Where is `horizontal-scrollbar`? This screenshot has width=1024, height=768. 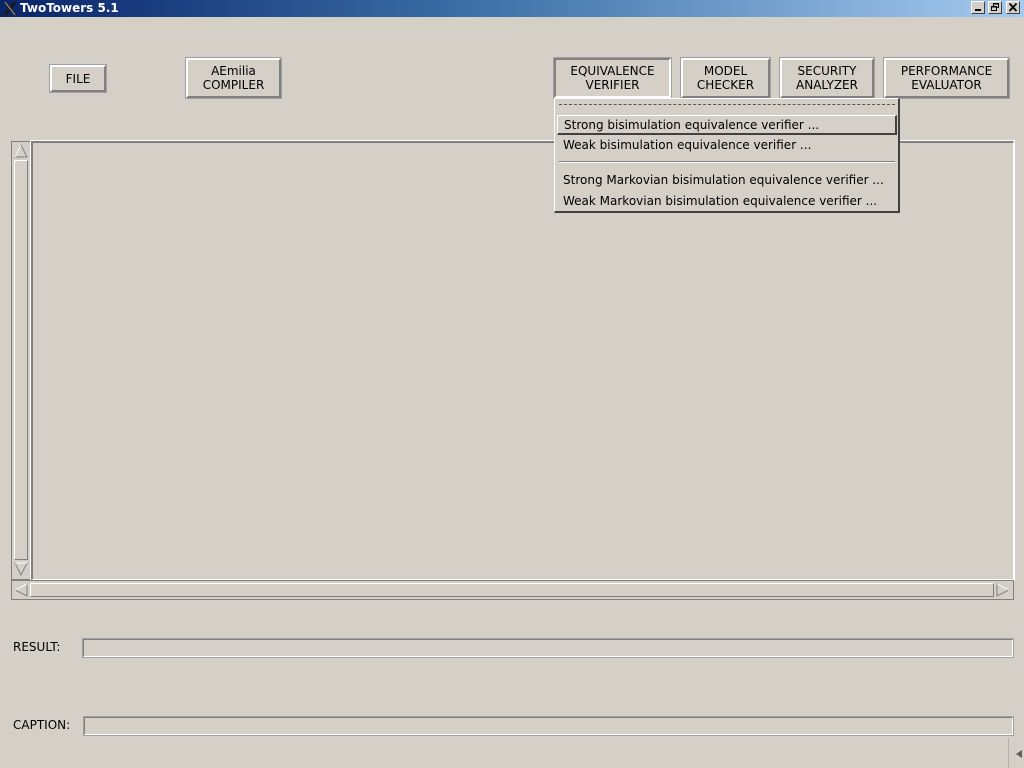 horizontal-scrollbar is located at coordinates (512, 590).